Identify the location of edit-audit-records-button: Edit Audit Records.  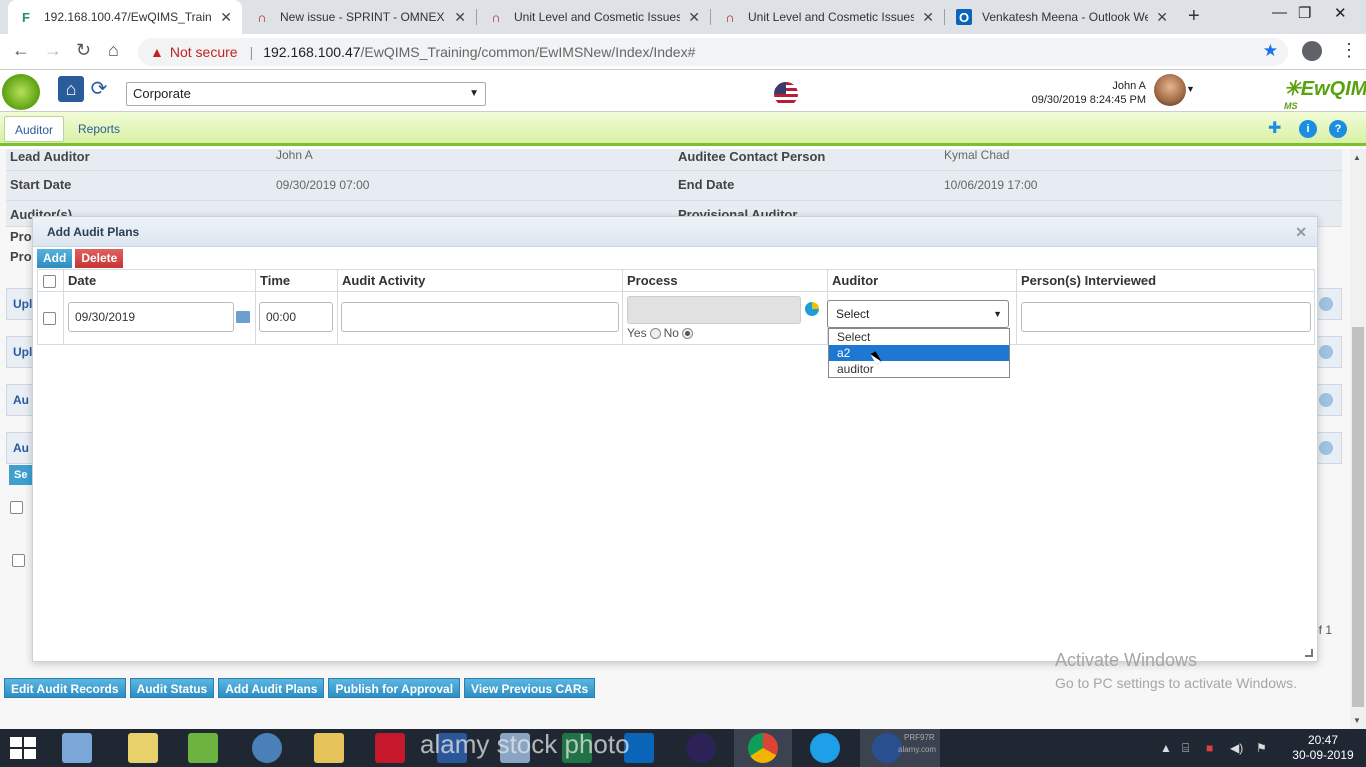
(65, 688).